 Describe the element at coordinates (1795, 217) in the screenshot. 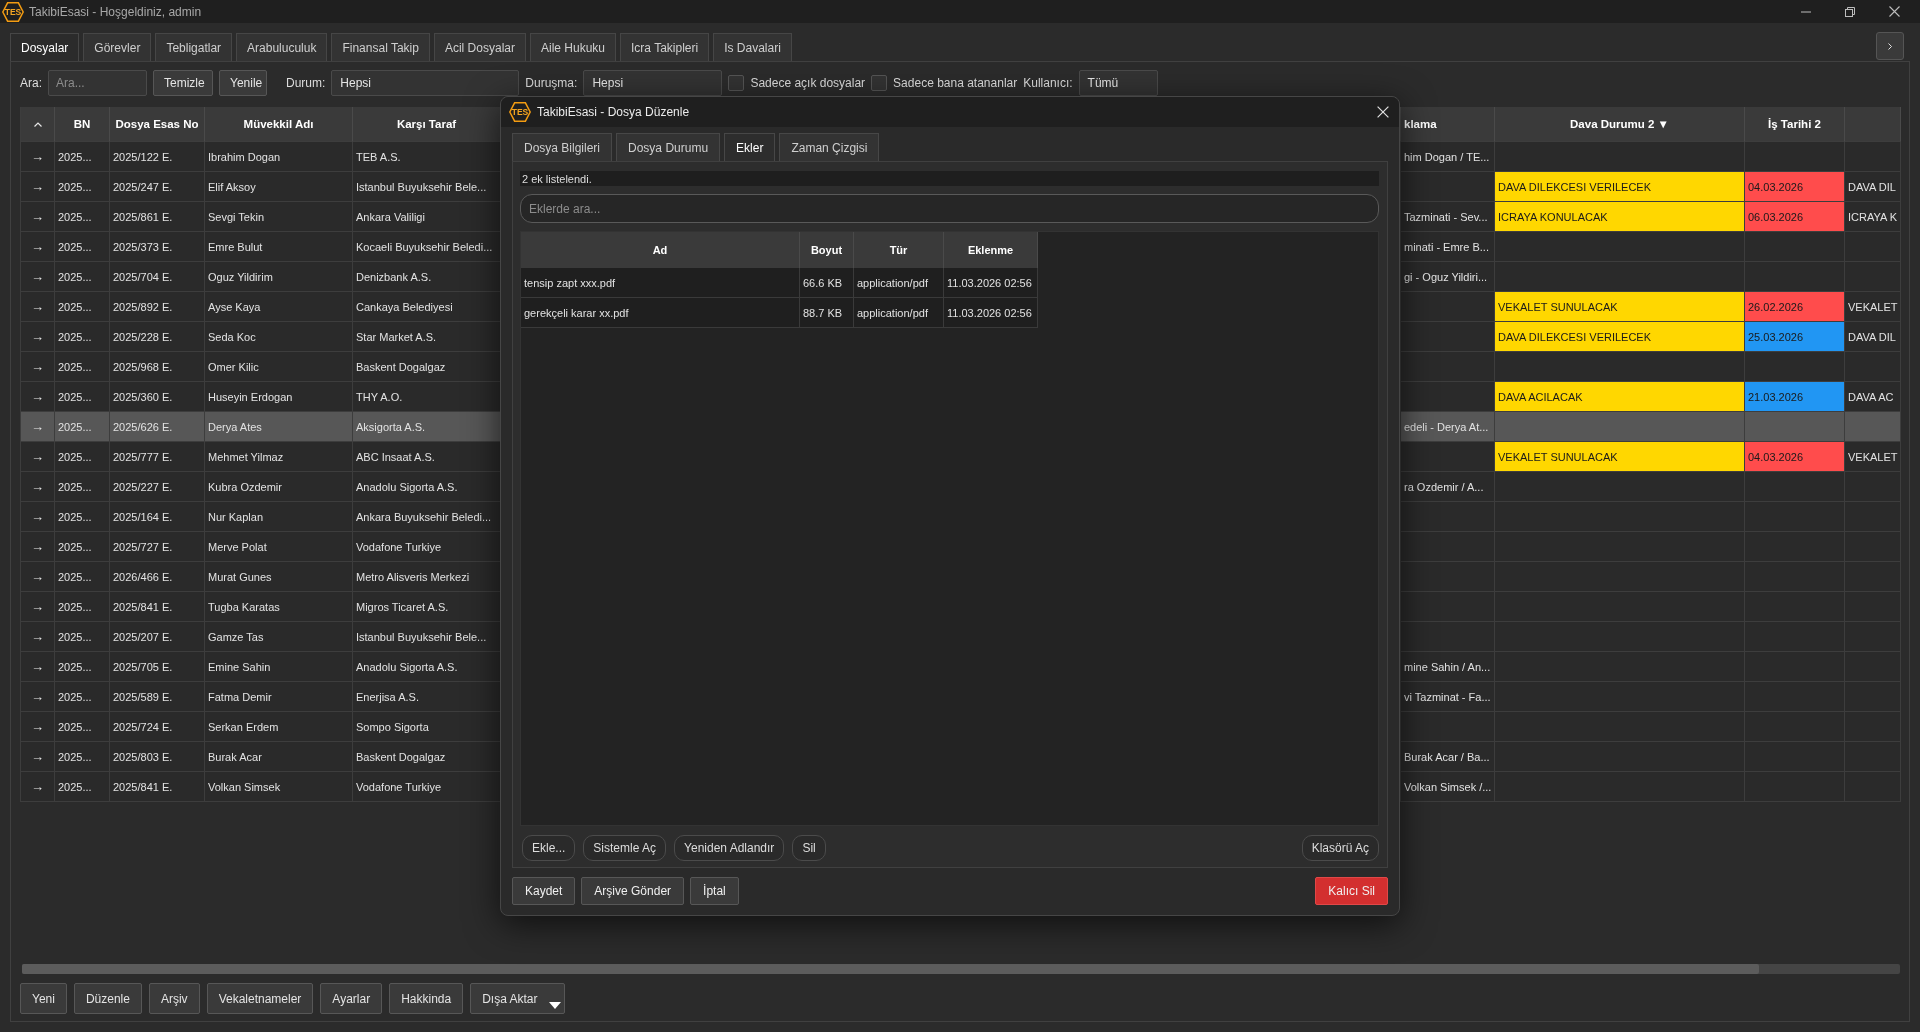

I see `date-cell: 06.03.2026` at that location.